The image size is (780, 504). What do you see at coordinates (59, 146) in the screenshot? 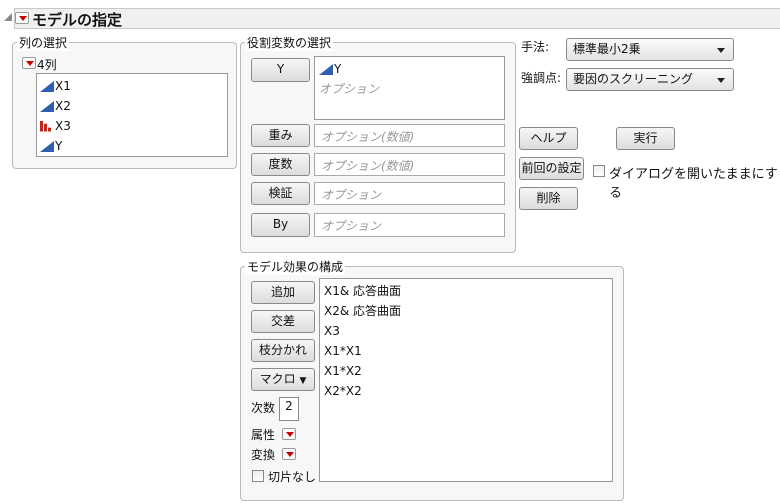
I see `column-name: Y` at bounding box center [59, 146].